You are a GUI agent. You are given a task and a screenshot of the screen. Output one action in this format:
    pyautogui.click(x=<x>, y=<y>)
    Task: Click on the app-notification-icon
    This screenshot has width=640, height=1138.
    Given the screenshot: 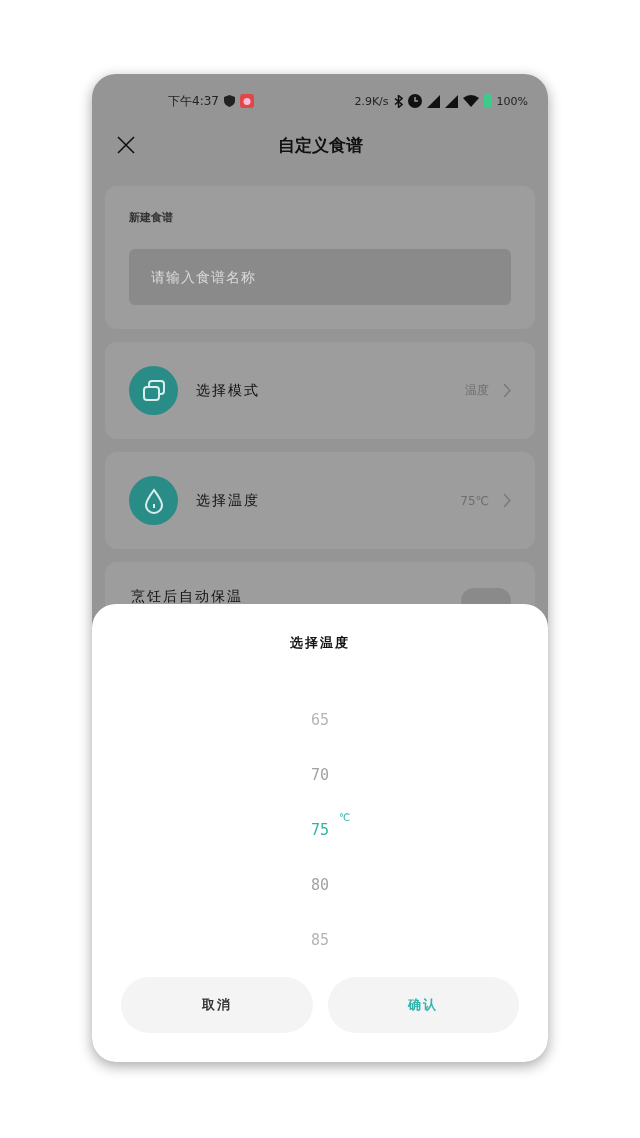 What is the action you would take?
    pyautogui.click(x=246, y=101)
    